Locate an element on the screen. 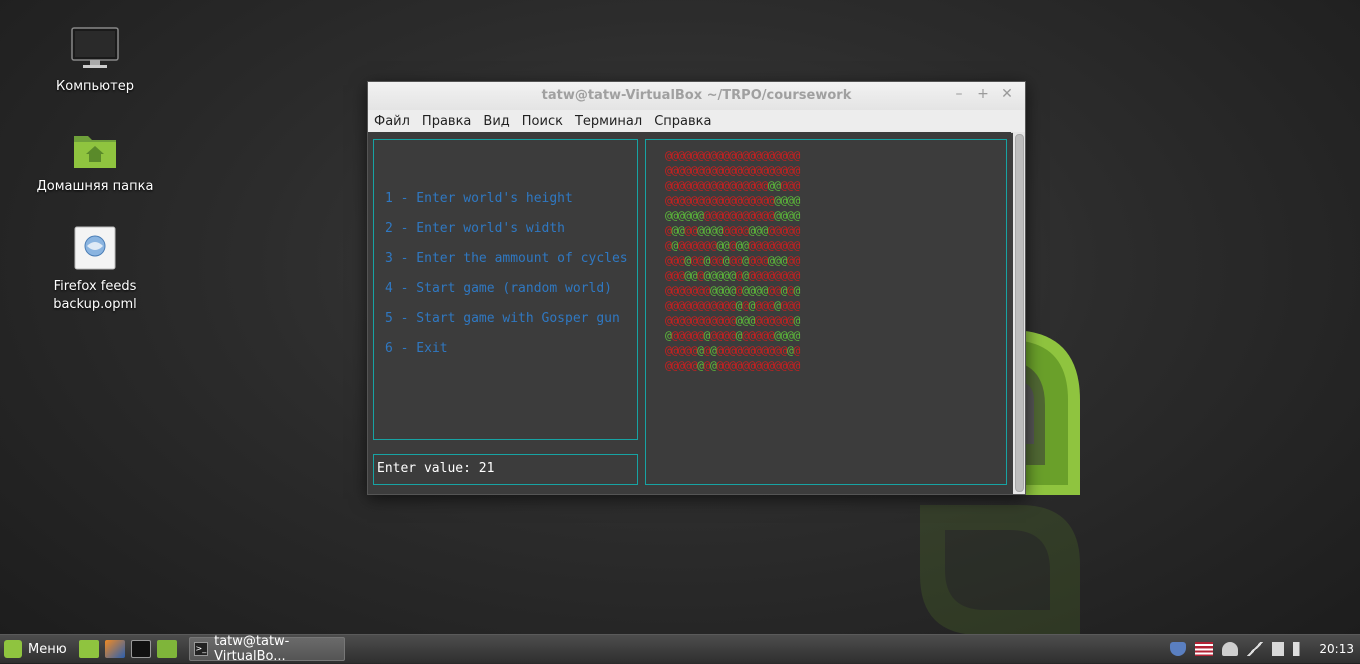 The height and width of the screenshot is (664, 1360). computer-icon is located at coordinates (95, 50).